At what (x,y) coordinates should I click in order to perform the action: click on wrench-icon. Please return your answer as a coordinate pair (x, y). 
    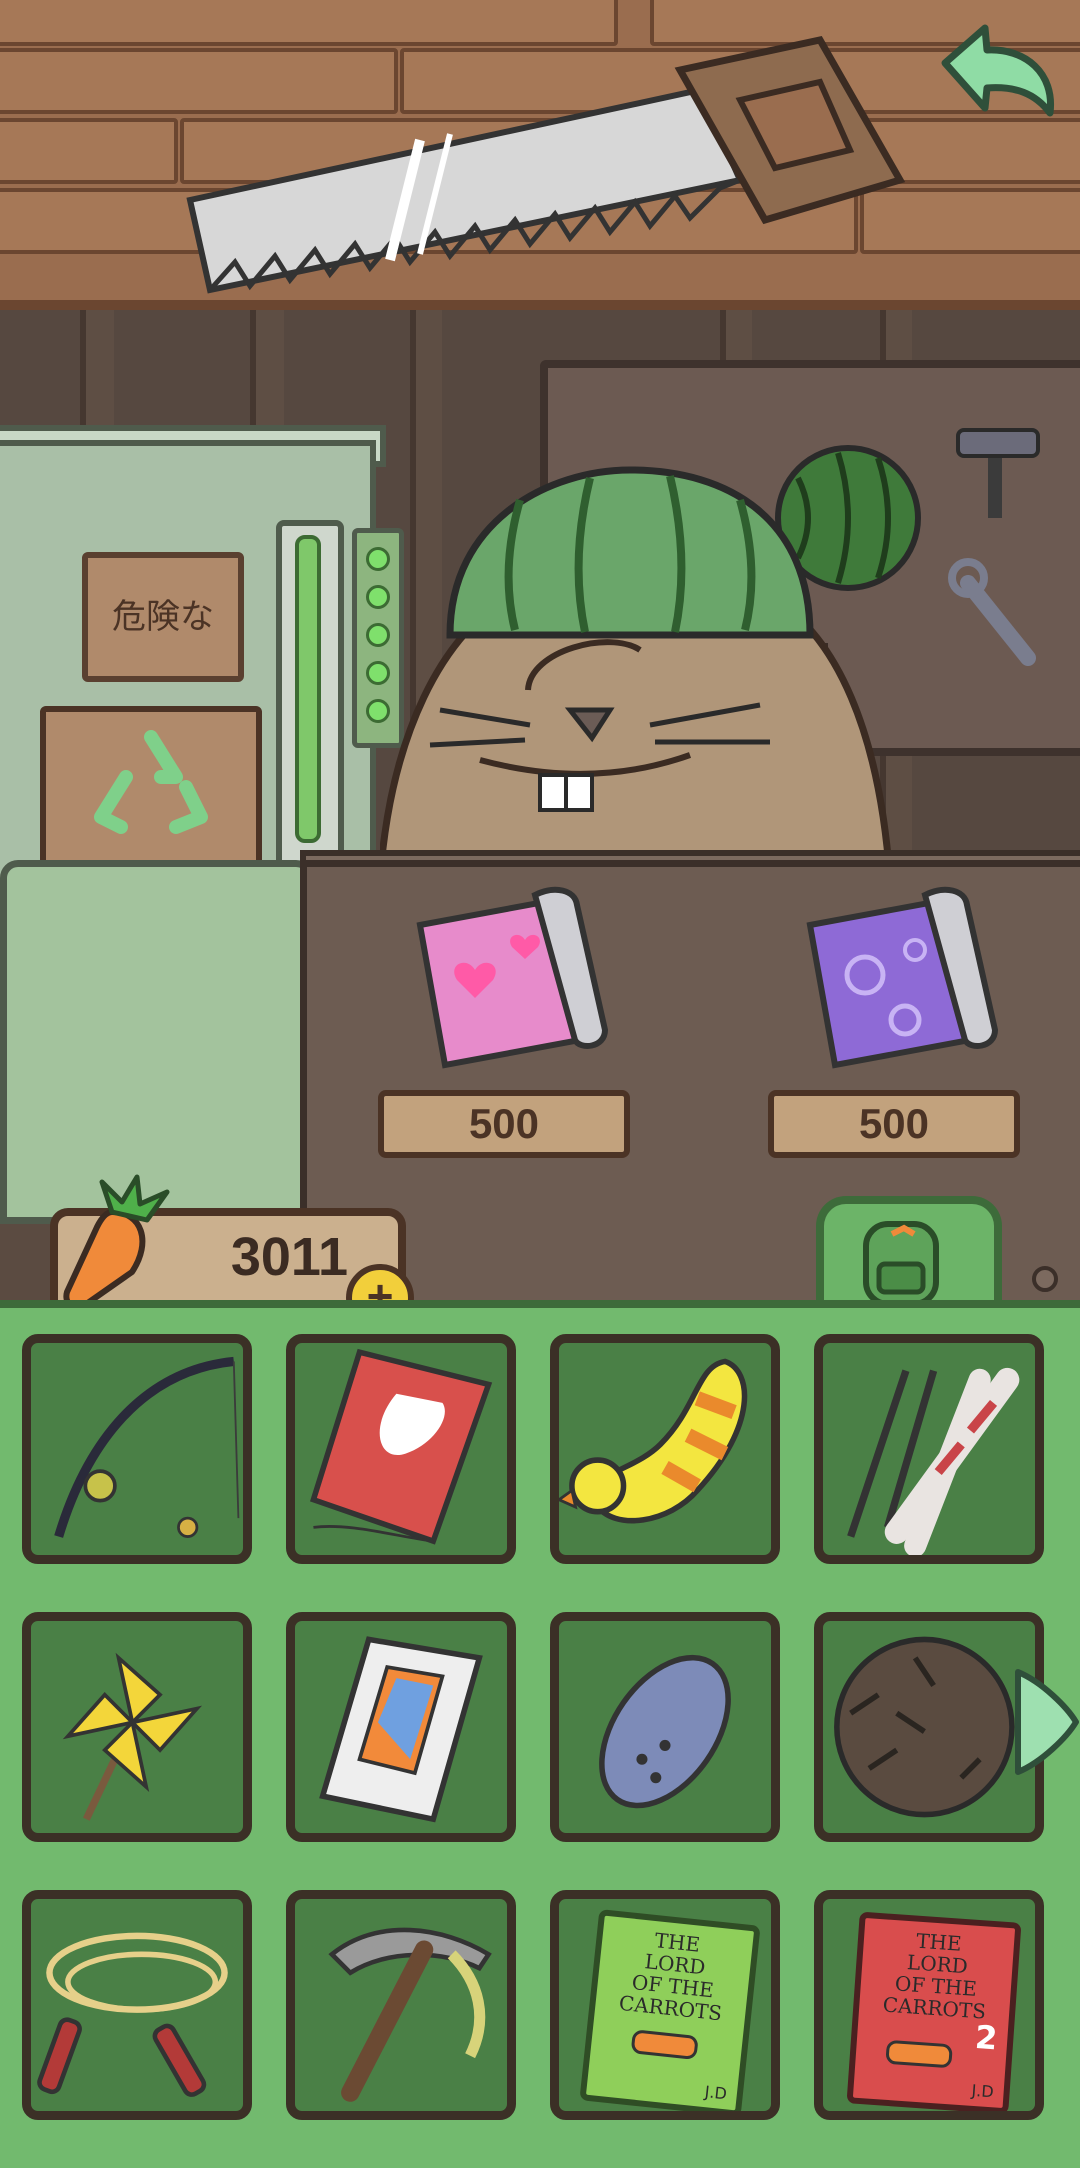
    Looking at the image, I should click on (992, 612).